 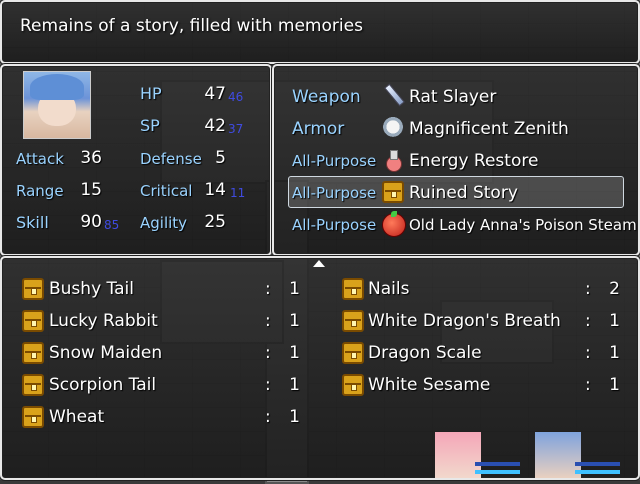 What do you see at coordinates (453, 97) in the screenshot?
I see `equipment-name: Rat Slayer` at bounding box center [453, 97].